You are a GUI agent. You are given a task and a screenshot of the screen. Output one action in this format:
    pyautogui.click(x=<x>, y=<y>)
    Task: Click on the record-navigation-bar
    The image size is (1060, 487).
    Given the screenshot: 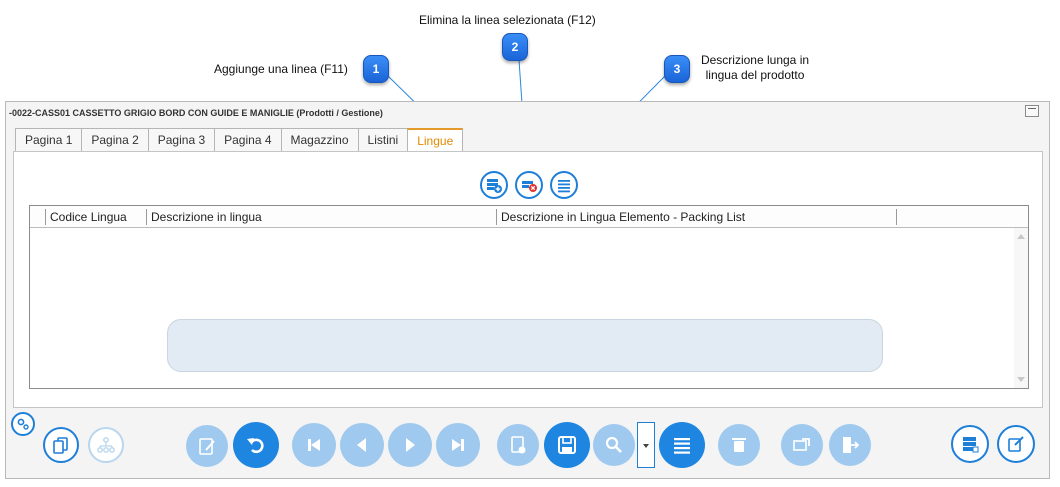 What is the action you would take?
    pyautogui.click(x=525, y=345)
    